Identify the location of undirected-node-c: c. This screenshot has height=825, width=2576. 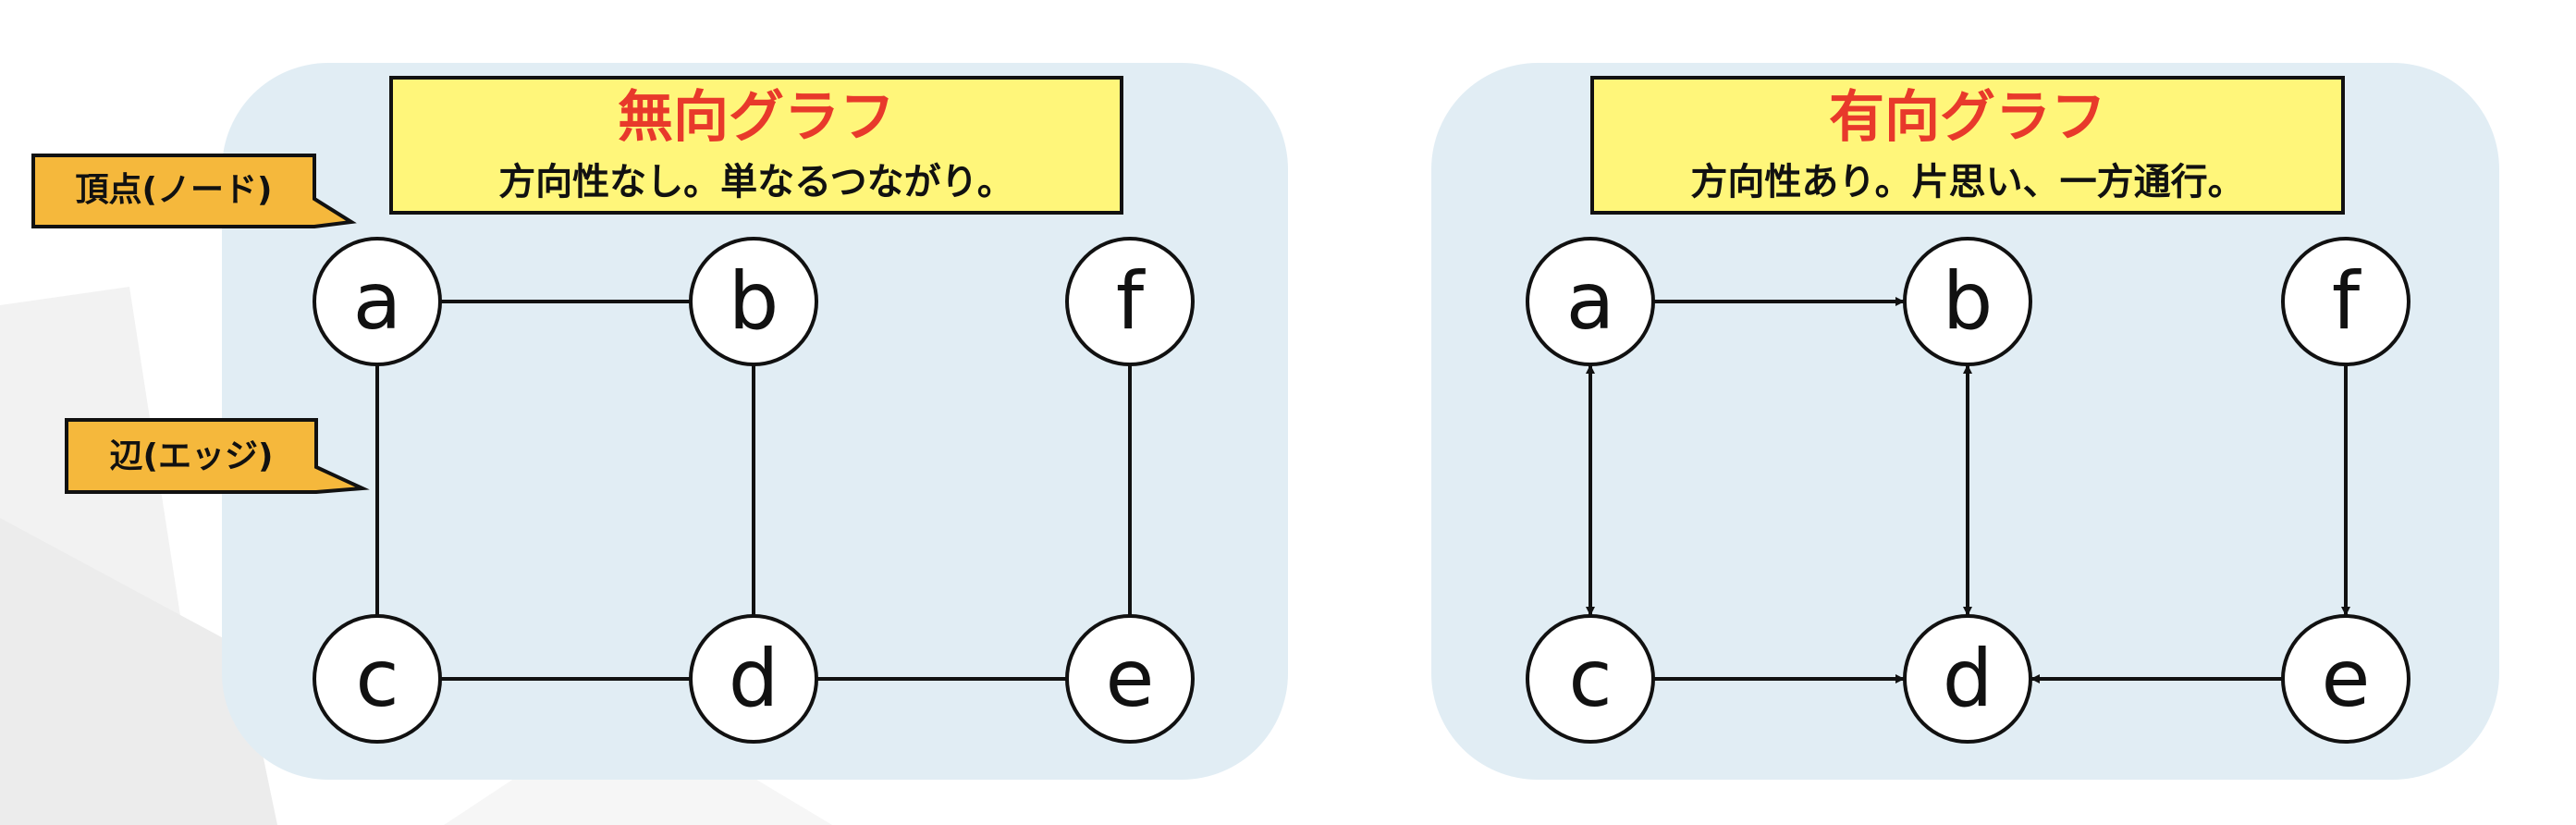
(377, 679).